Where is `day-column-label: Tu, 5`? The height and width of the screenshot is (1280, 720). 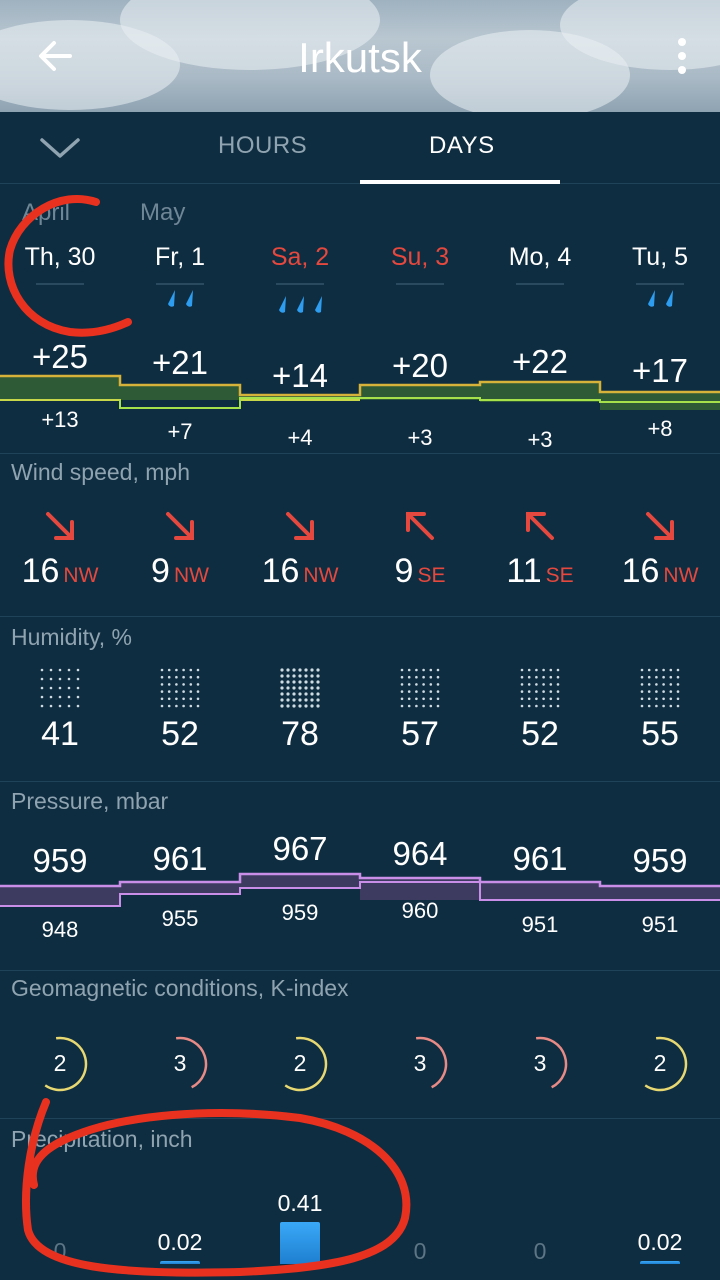 day-column-label: Tu, 5 is located at coordinates (660, 257).